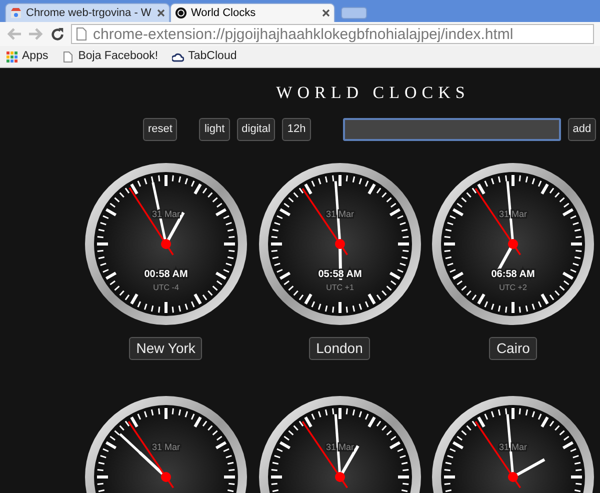 This screenshot has height=493, width=600. What do you see at coordinates (204, 57) in the screenshot?
I see `bookmark: TabCloud` at bounding box center [204, 57].